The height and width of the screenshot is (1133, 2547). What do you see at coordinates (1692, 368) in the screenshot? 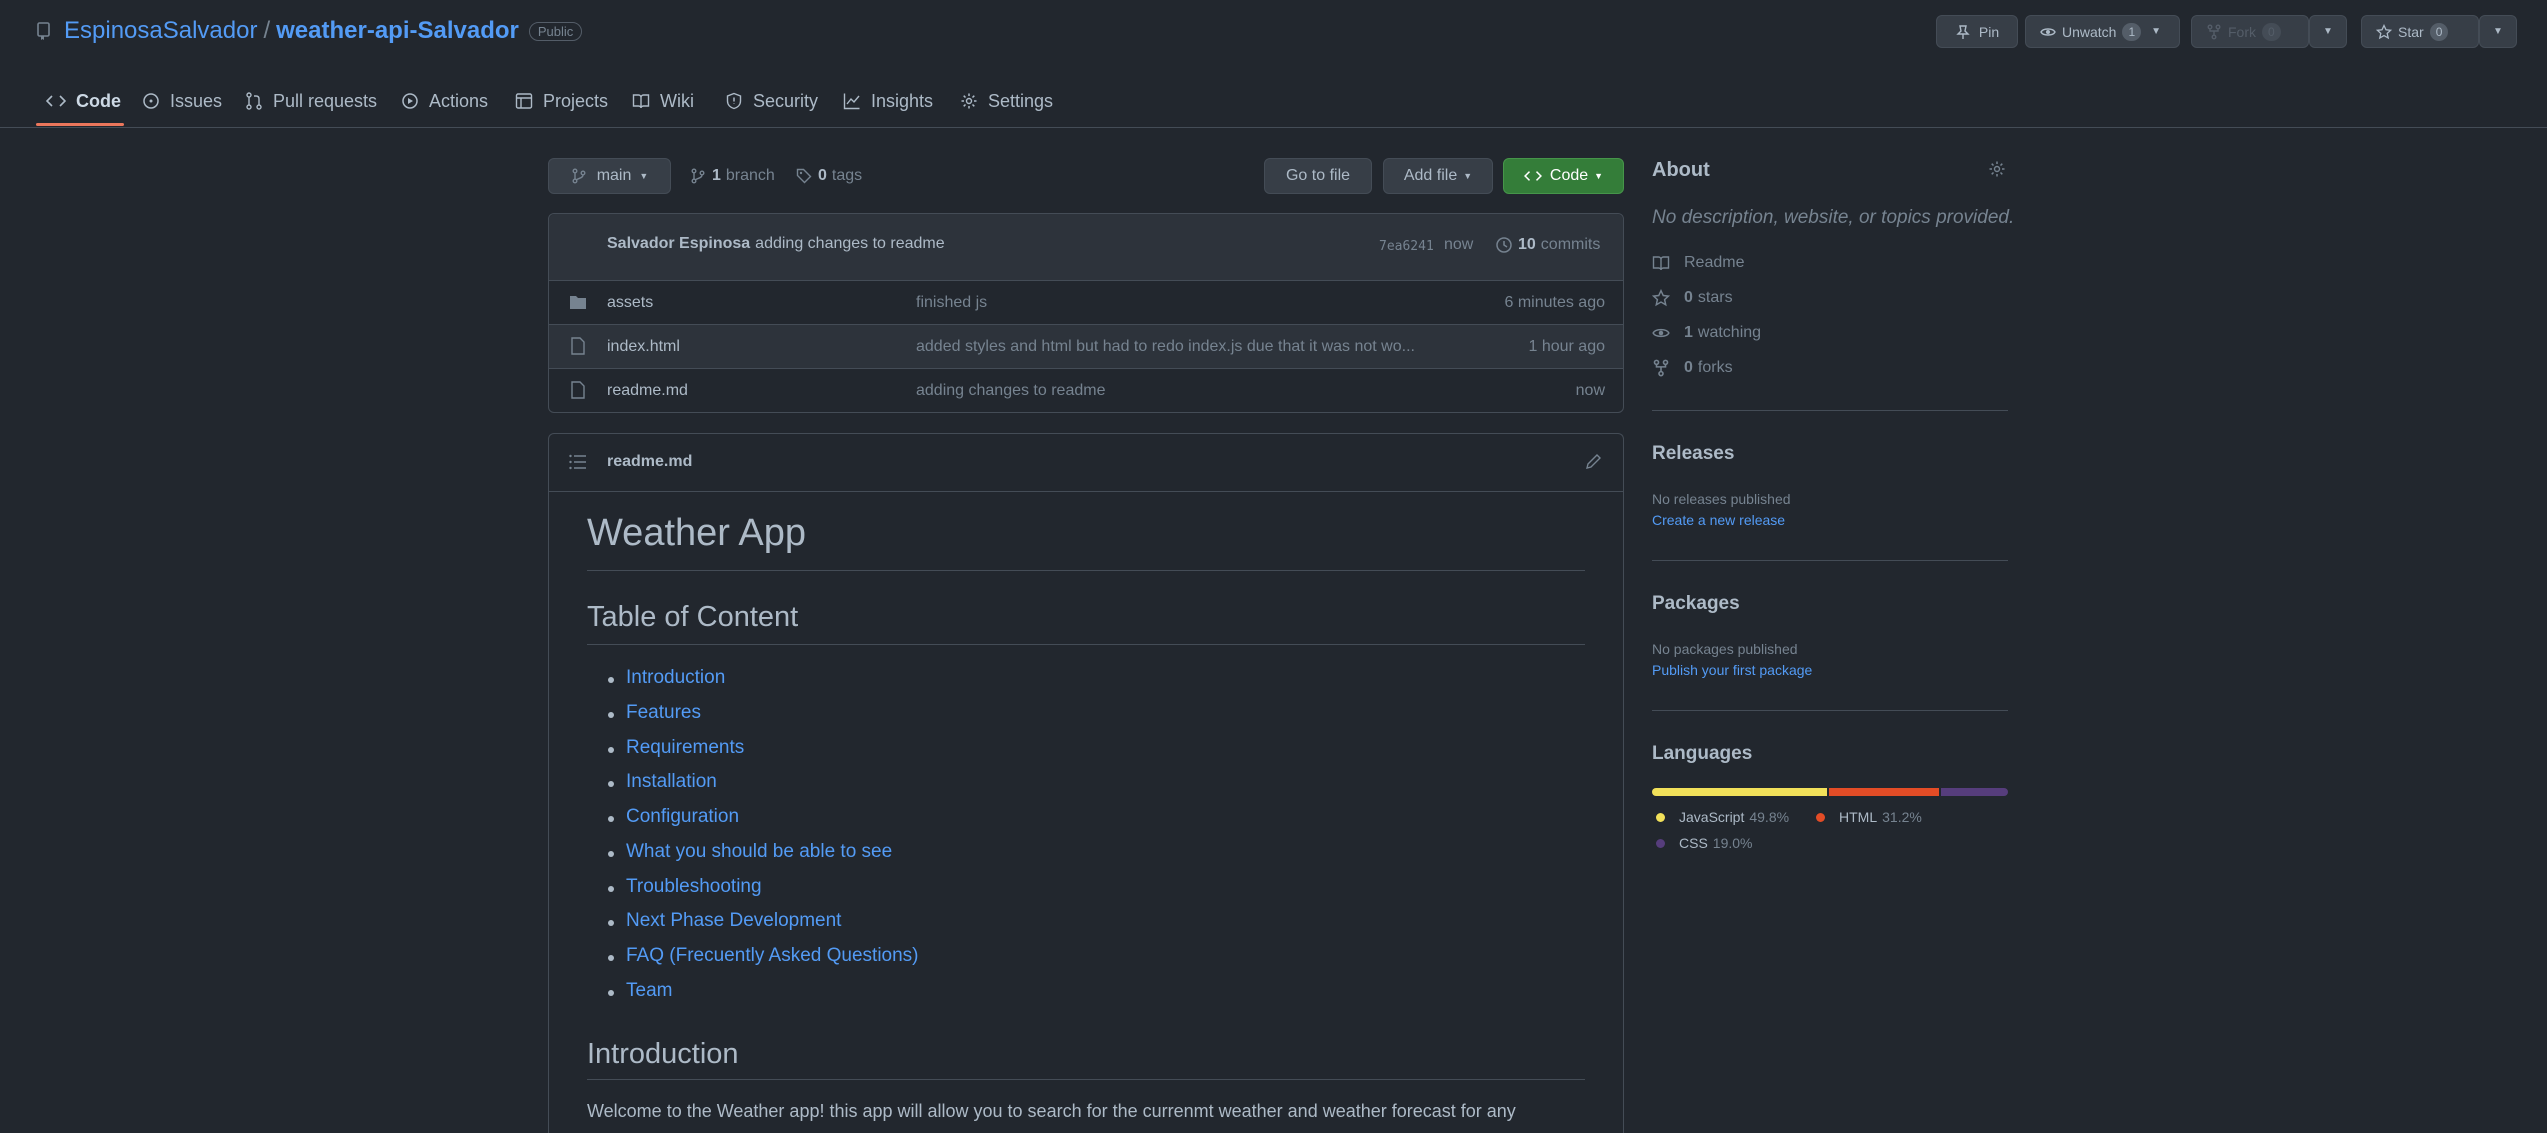
I see `forks-link: 0 forks` at bounding box center [1692, 368].